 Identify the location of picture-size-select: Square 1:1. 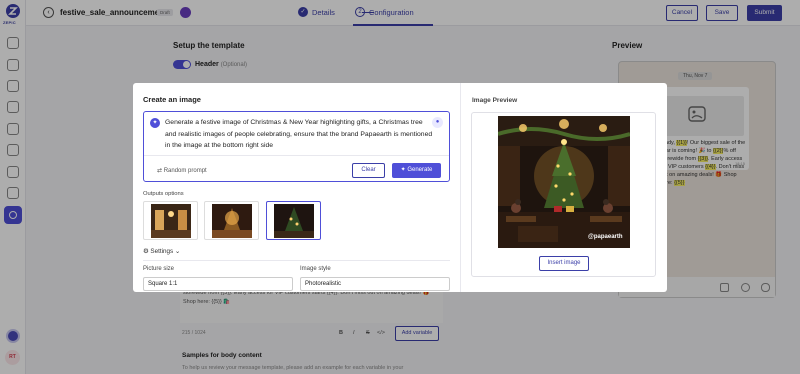
(218, 284).